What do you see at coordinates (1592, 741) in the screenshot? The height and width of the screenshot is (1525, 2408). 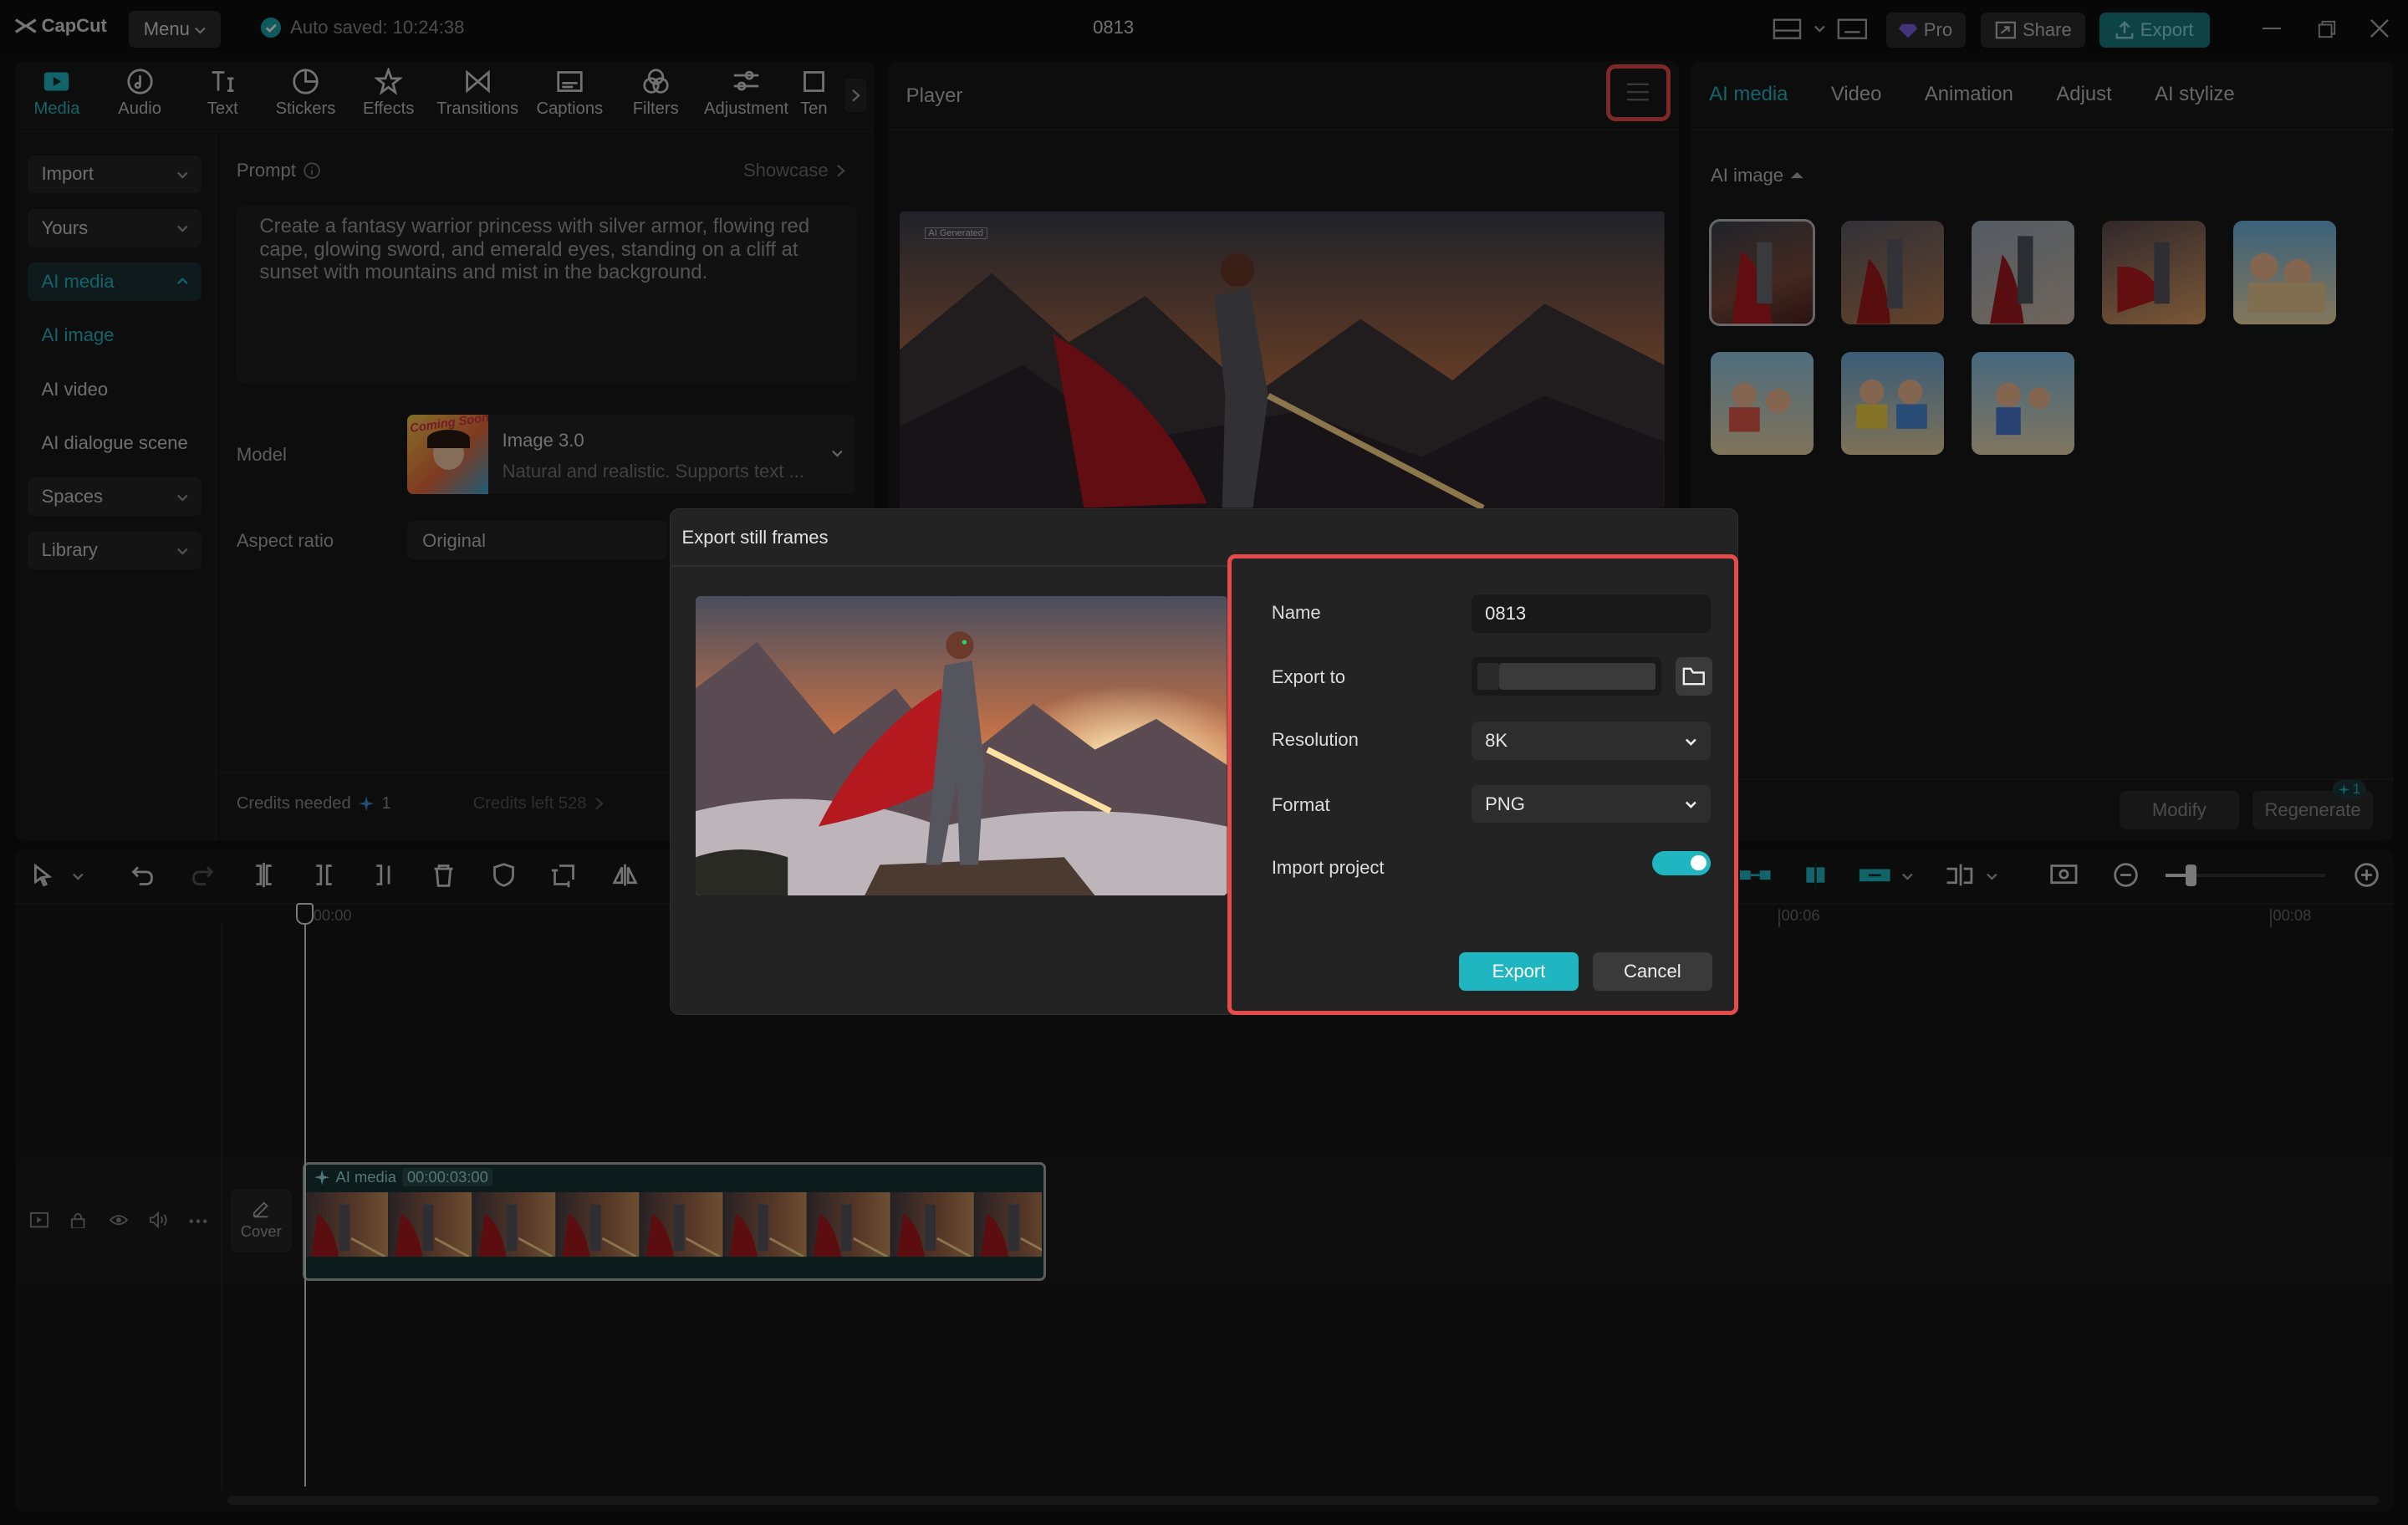 I see `resolution-select: 8K` at bounding box center [1592, 741].